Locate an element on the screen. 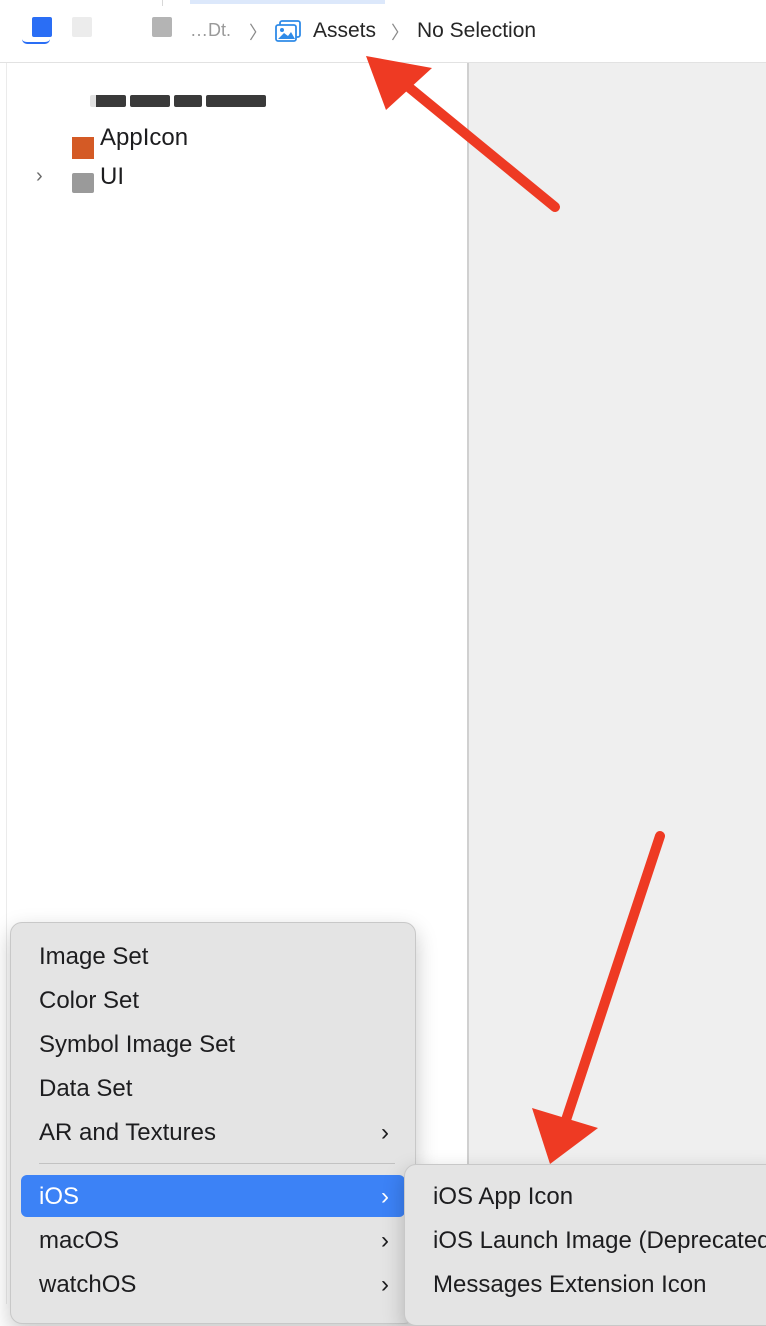 The image size is (766, 1326). menu-item-image-set: Image Set is located at coordinates (213, 956).